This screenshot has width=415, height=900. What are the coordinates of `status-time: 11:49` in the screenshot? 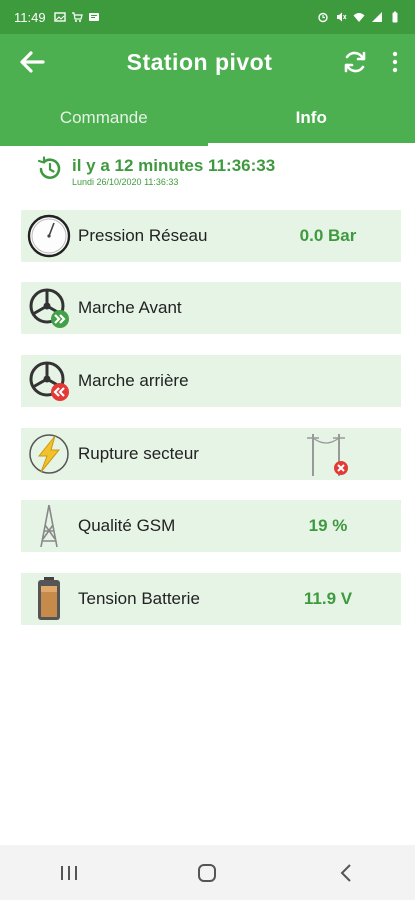 It's located at (30, 17).